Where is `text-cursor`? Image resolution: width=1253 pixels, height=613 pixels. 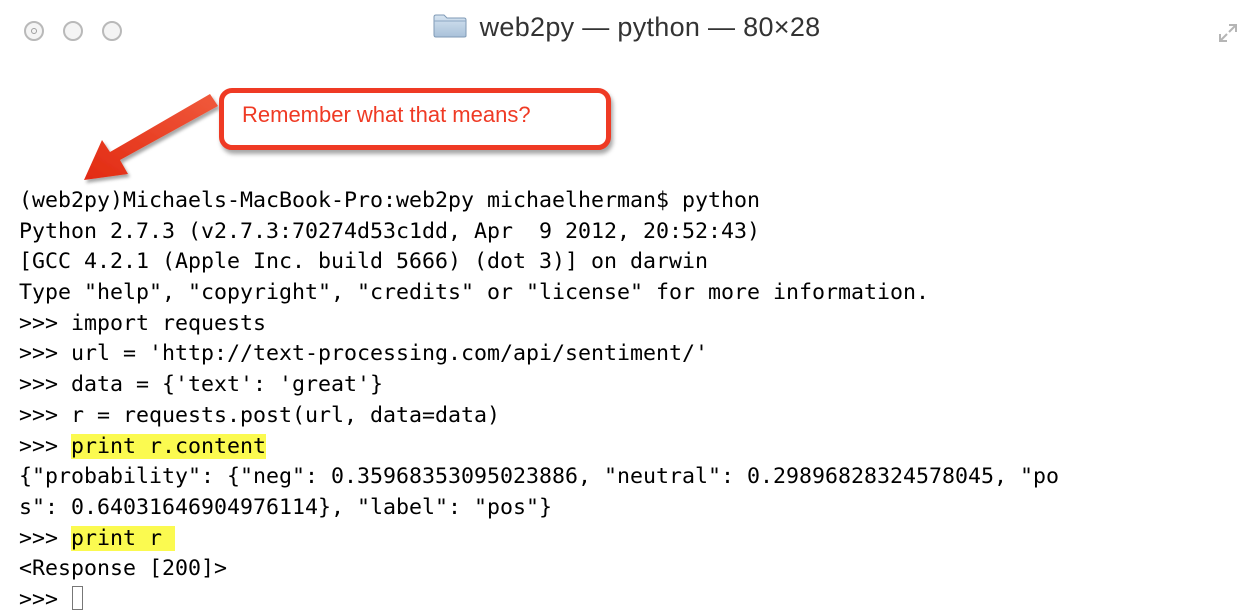 text-cursor is located at coordinates (78, 597).